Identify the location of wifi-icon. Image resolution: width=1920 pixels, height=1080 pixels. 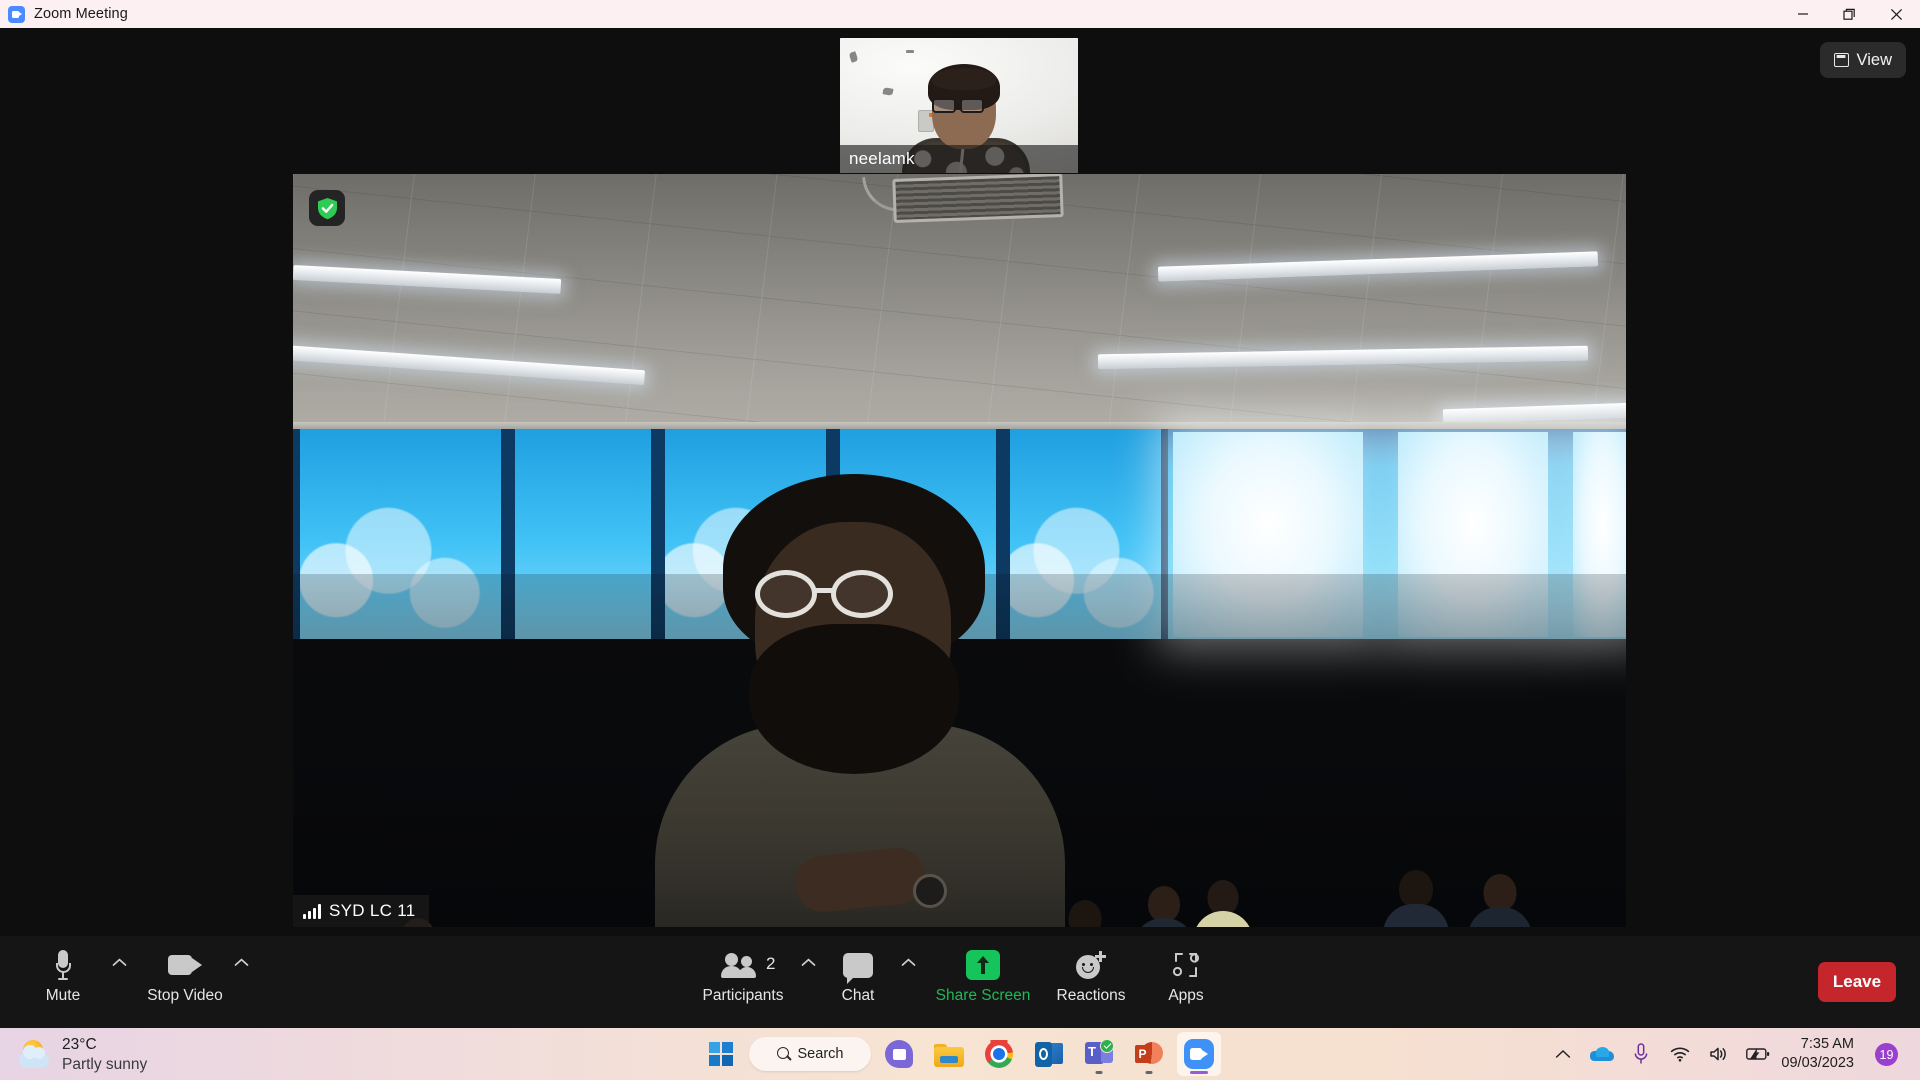
(1680, 1054).